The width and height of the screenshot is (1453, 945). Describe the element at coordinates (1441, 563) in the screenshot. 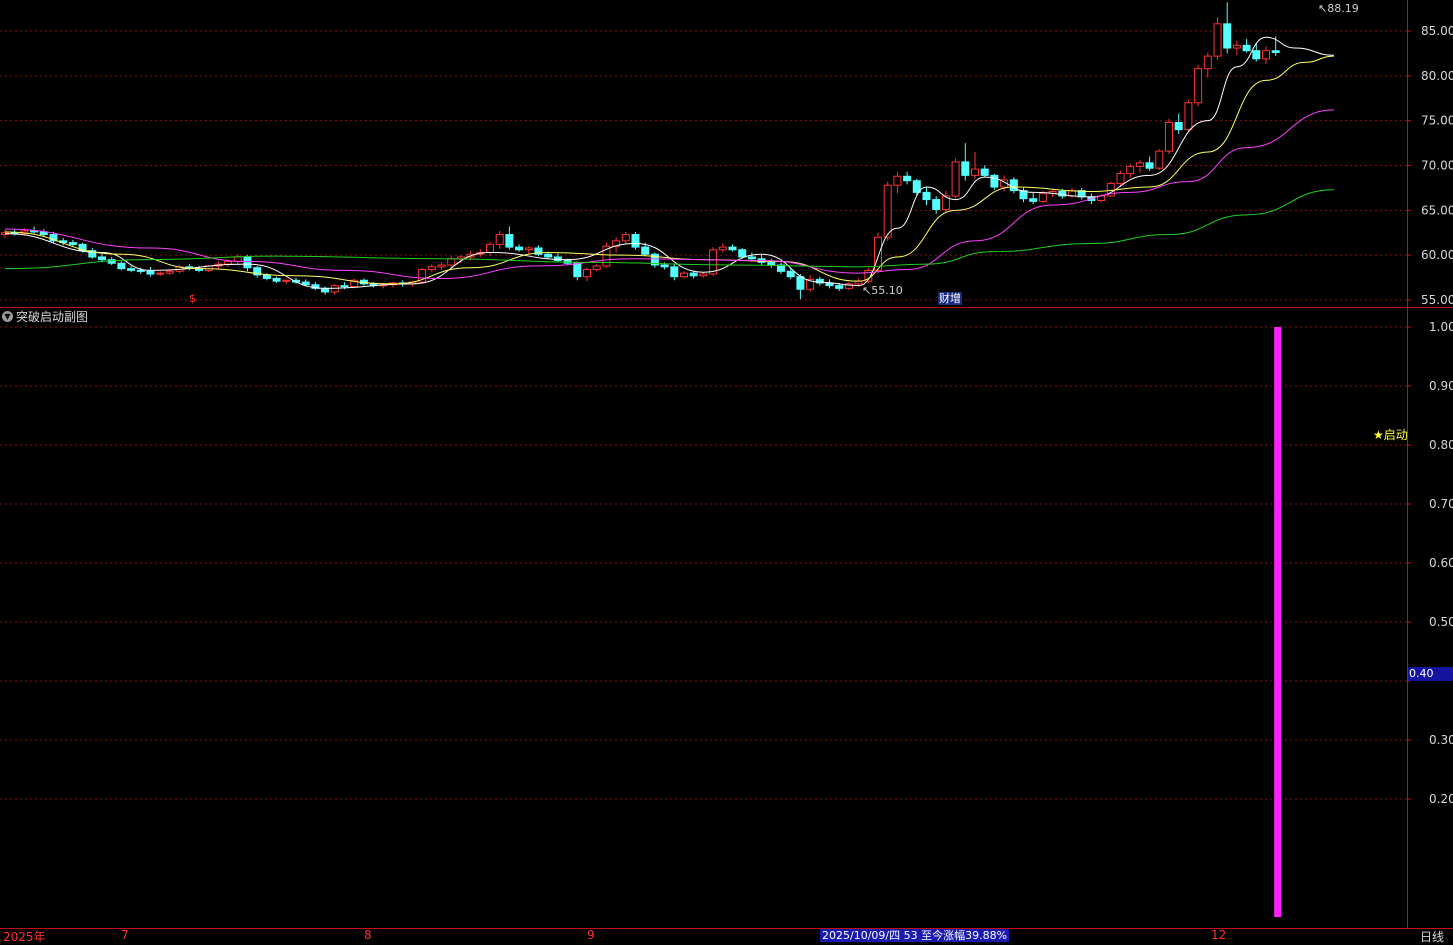

I see `sub-tick-label: 0.60` at that location.